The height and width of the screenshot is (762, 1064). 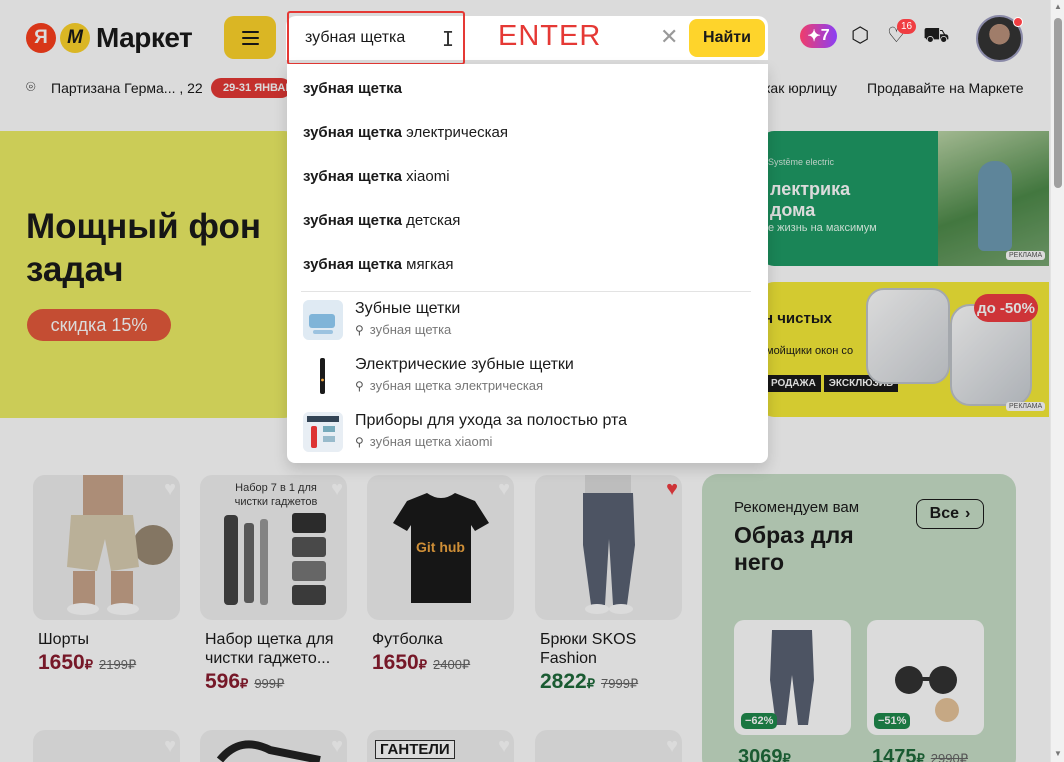 I want to click on suggestion-item: зубная щетка, so click(x=352, y=88).